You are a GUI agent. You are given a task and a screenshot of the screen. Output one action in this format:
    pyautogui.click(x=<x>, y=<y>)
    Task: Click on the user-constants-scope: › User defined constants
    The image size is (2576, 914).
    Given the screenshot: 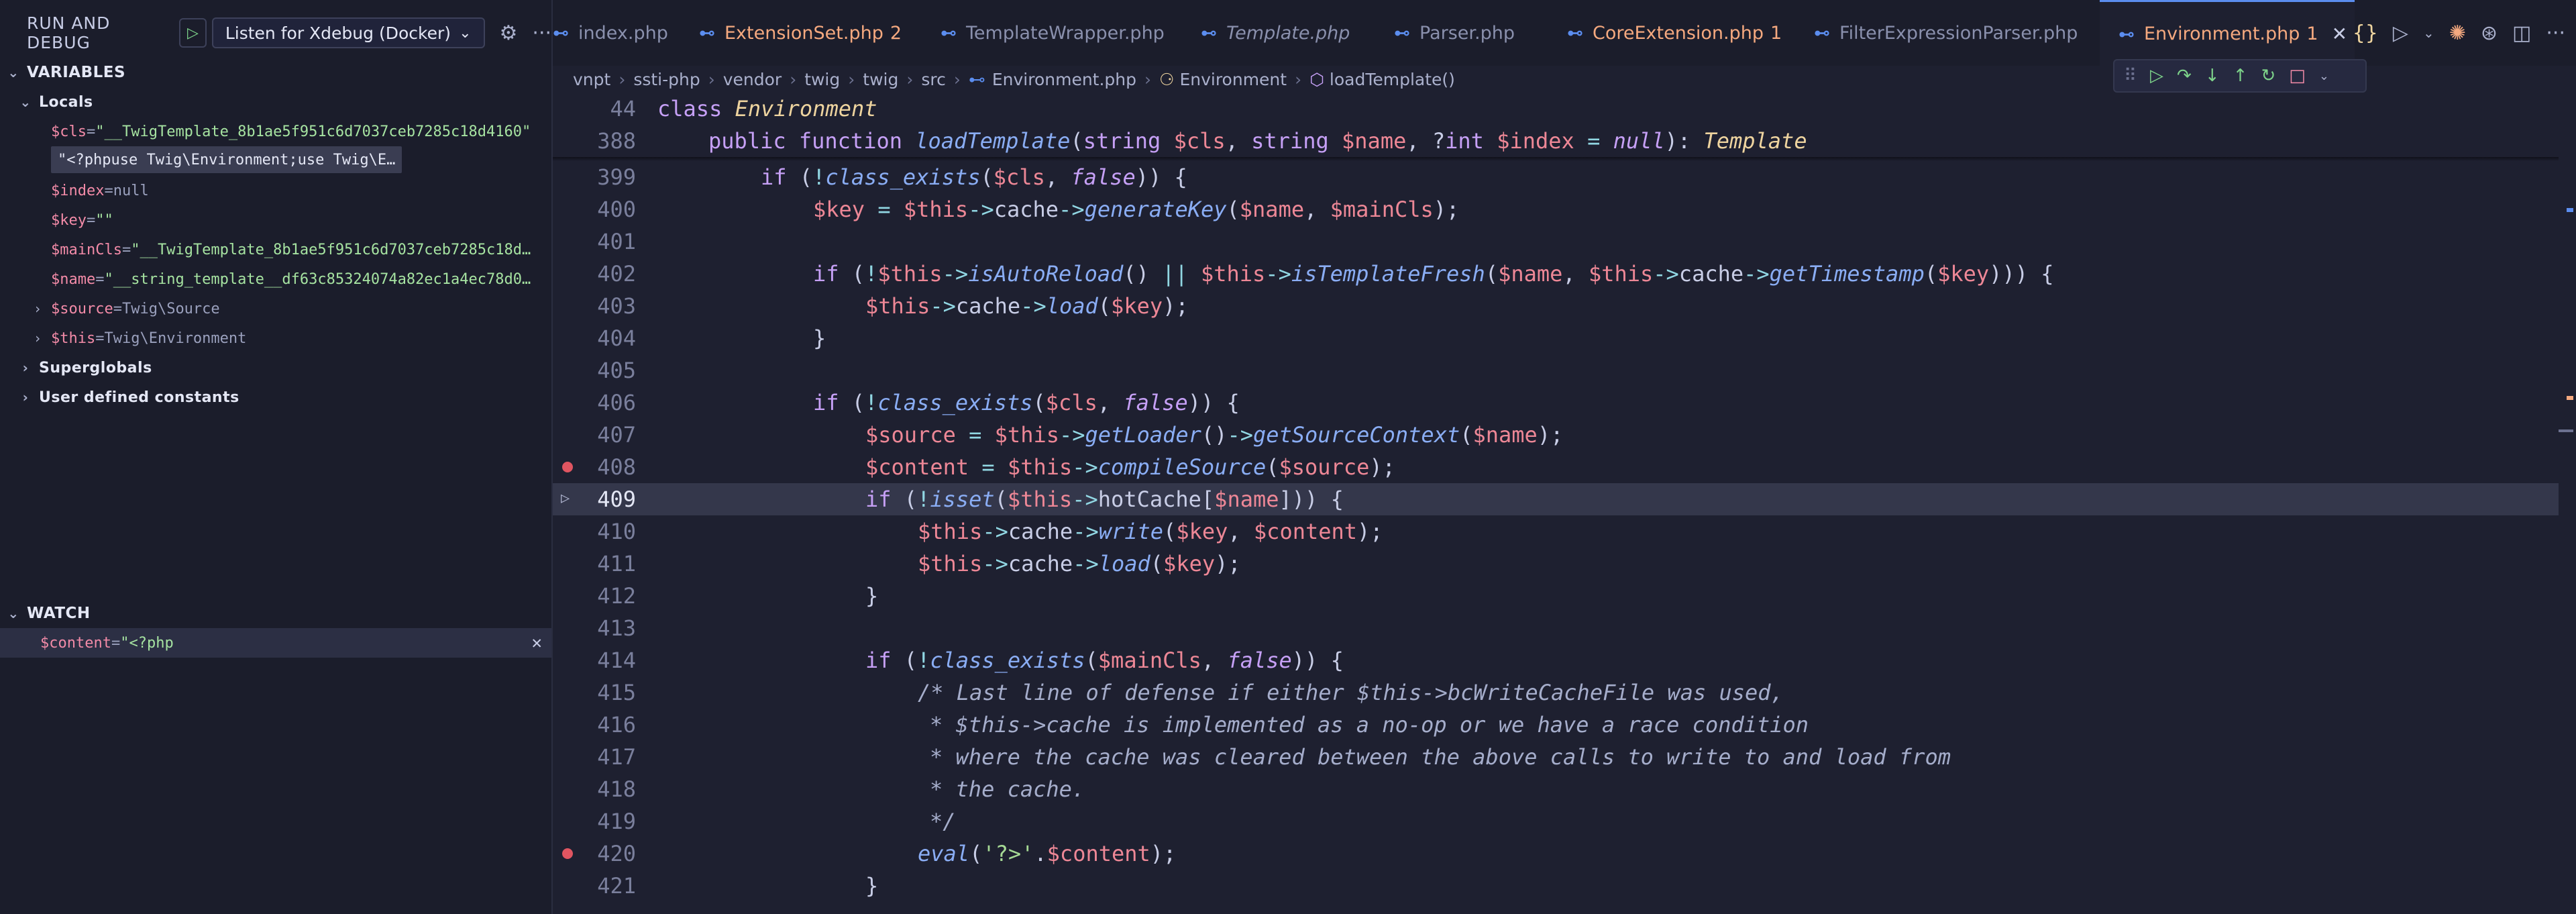 What is the action you would take?
    pyautogui.click(x=275, y=397)
    